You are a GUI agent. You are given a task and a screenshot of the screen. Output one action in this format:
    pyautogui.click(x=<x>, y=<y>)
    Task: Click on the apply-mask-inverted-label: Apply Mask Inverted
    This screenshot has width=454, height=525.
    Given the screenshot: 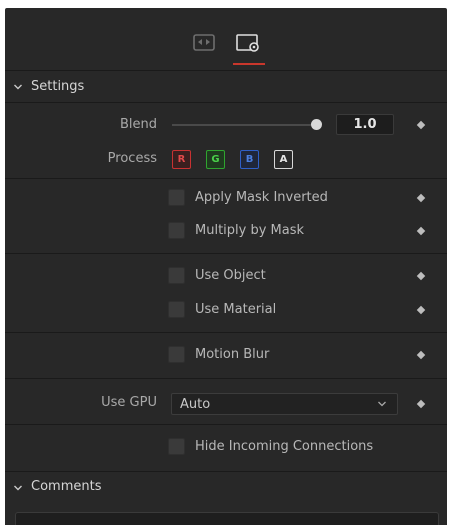 What is the action you would take?
    pyautogui.click(x=261, y=197)
    